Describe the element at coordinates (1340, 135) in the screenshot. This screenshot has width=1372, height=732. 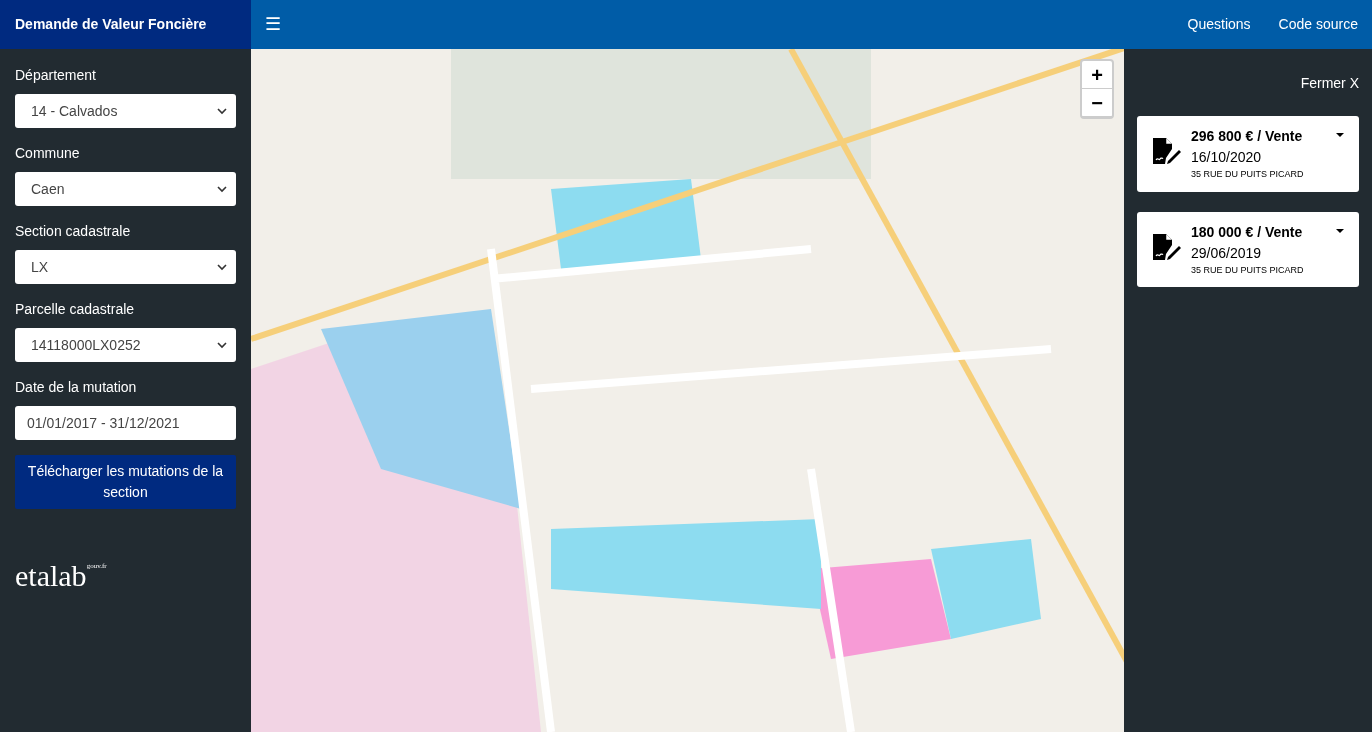
I see `caret-icon` at that location.